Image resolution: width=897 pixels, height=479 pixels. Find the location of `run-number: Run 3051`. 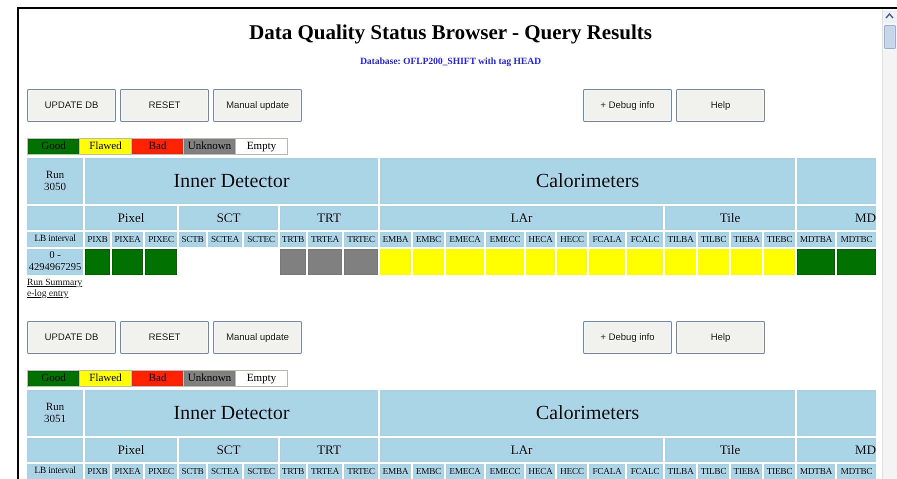

run-number: Run 3051 is located at coordinates (55, 413).